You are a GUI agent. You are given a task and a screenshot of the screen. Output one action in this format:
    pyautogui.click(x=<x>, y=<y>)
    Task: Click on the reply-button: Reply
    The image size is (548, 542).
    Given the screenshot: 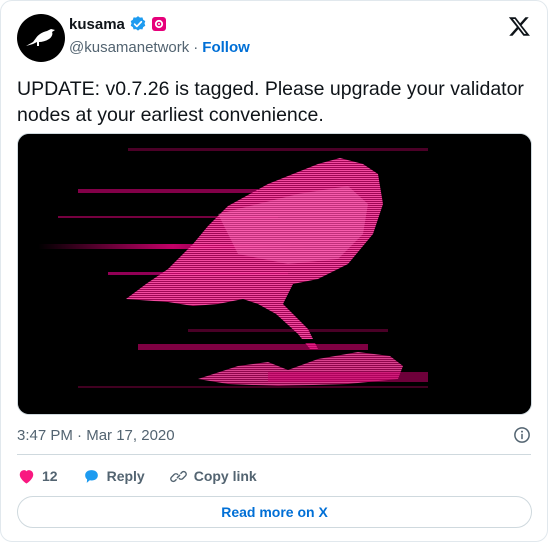 What is the action you would take?
    pyautogui.click(x=113, y=476)
    